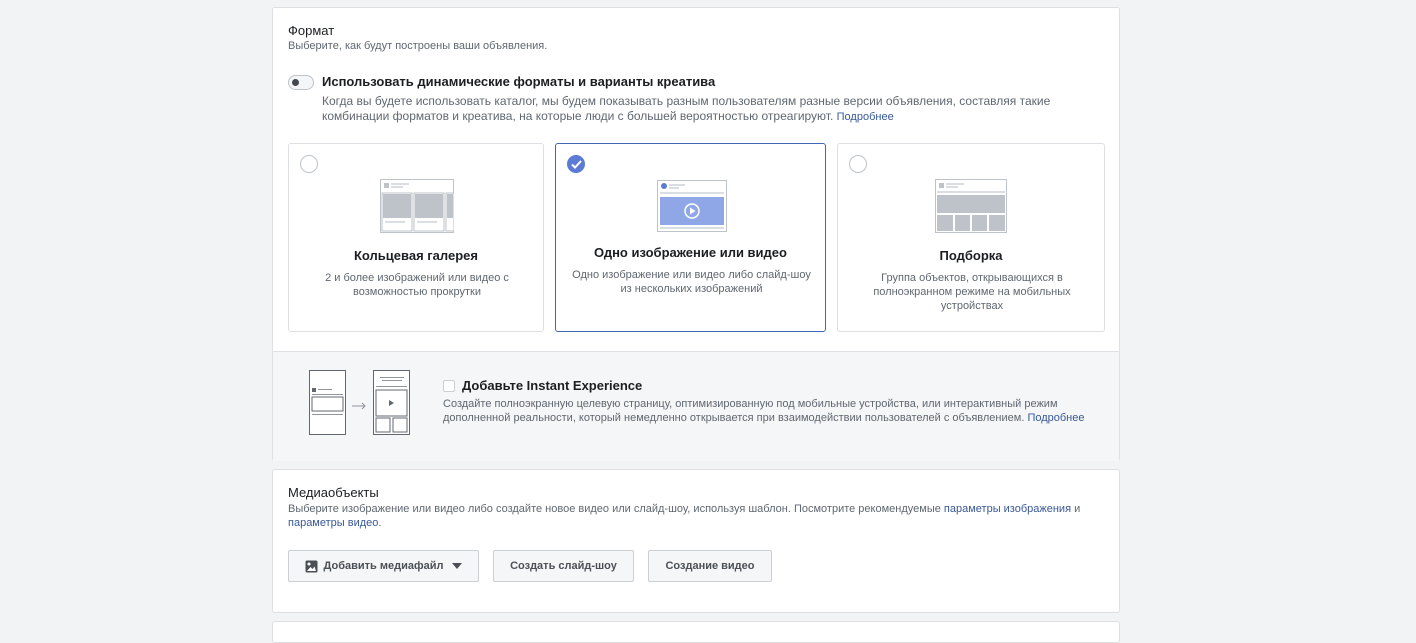 The image size is (1416, 643). What do you see at coordinates (692, 206) in the screenshot?
I see `single-image-video-icon` at bounding box center [692, 206].